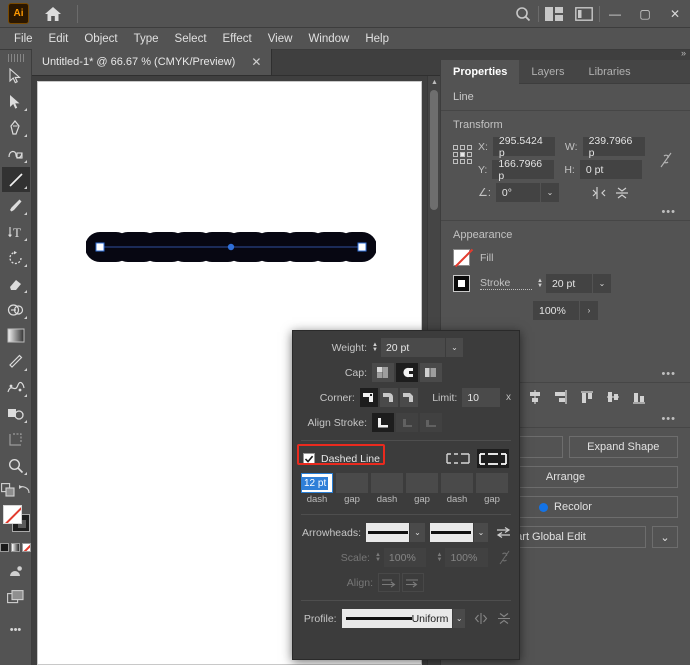 Image resolution: width=690 pixels, height=665 pixels. Describe the element at coordinates (16, 387) in the screenshot. I see `blend-tool` at that location.